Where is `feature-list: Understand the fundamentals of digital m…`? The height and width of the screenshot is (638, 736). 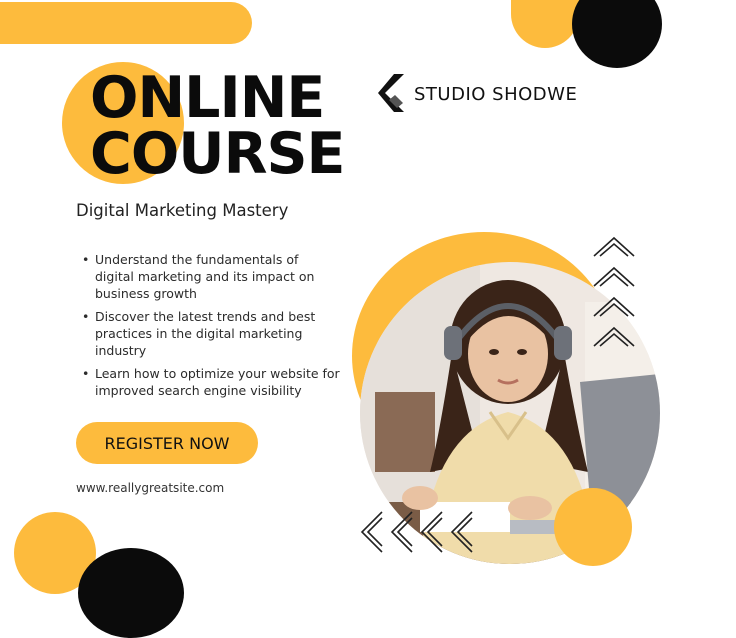 feature-list: Understand the fundamentals of digital m… is located at coordinates (210, 328).